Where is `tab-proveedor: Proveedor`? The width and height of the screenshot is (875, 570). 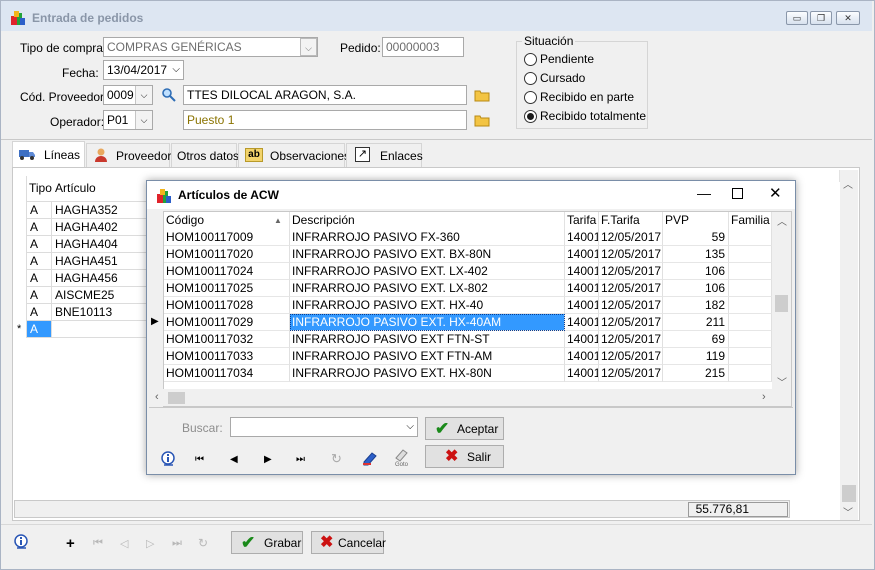
tab-proveedor: Proveedor is located at coordinates (128, 155).